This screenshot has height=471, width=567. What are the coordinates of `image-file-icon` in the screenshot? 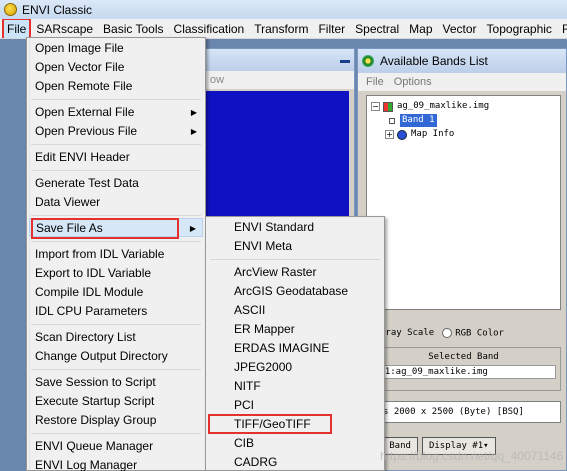 It's located at (388, 106).